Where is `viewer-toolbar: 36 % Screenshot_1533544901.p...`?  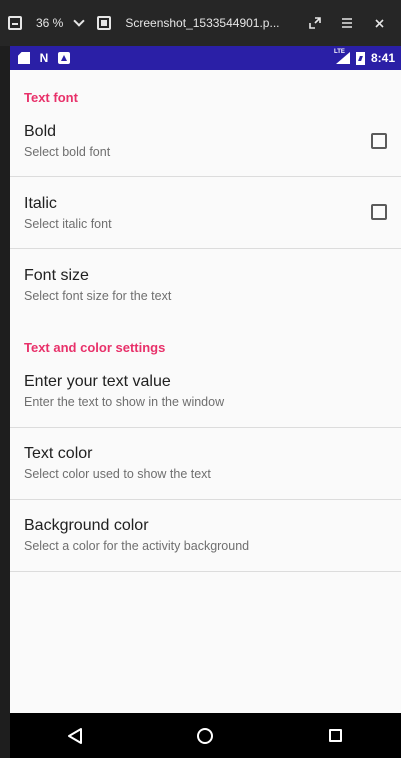 viewer-toolbar: 36 % Screenshot_1533544901.p... is located at coordinates (200, 23).